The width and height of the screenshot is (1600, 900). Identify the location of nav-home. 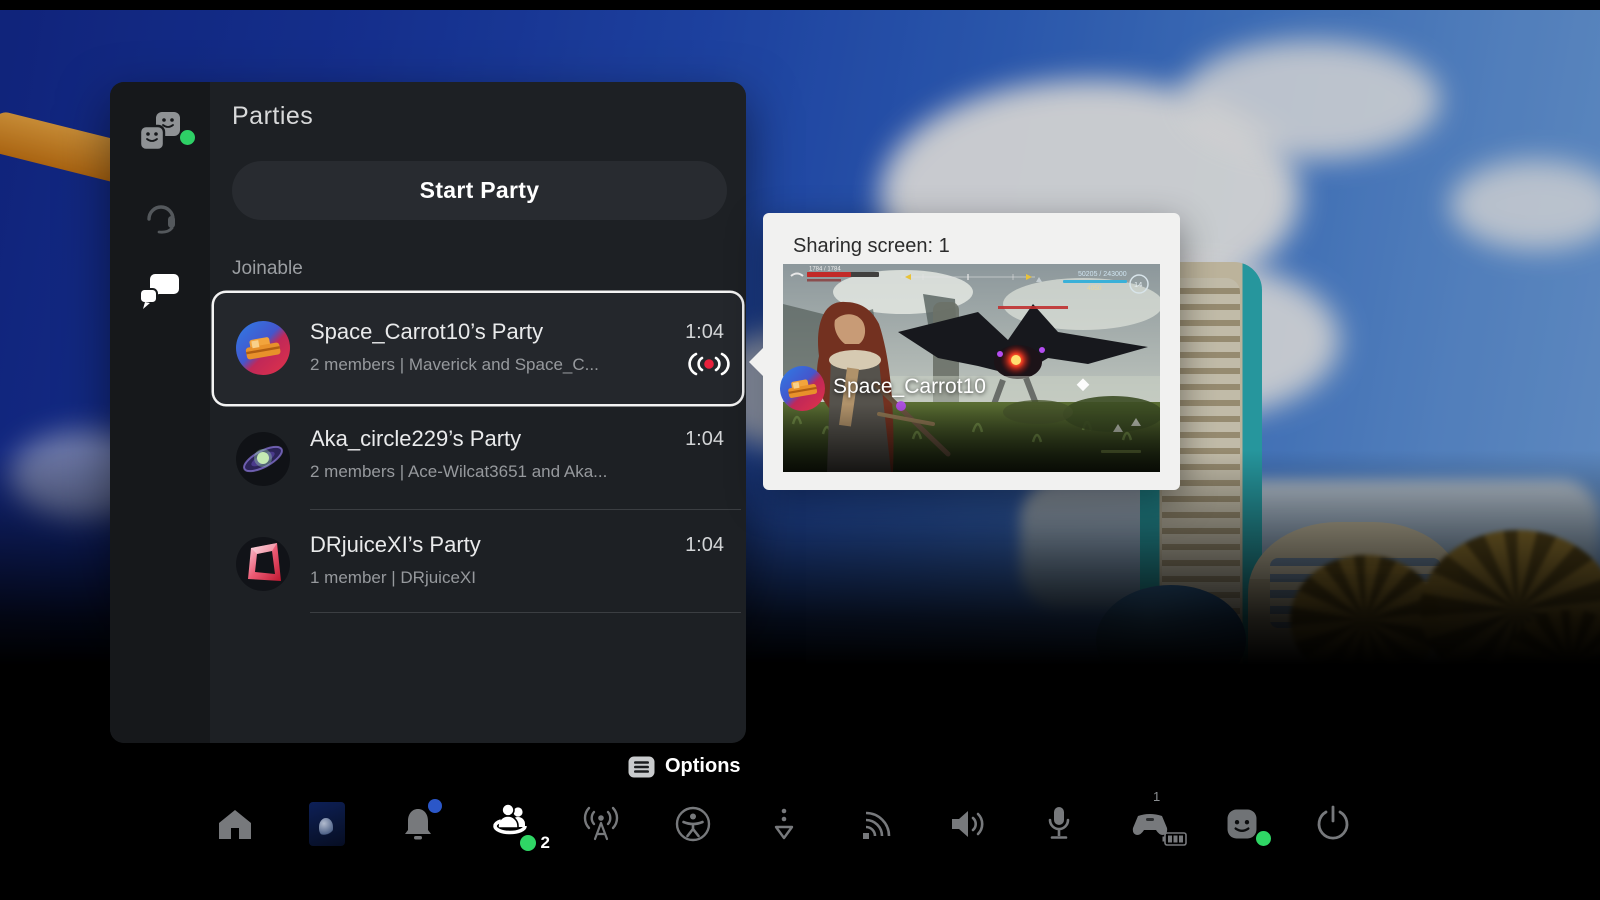
(235, 824).